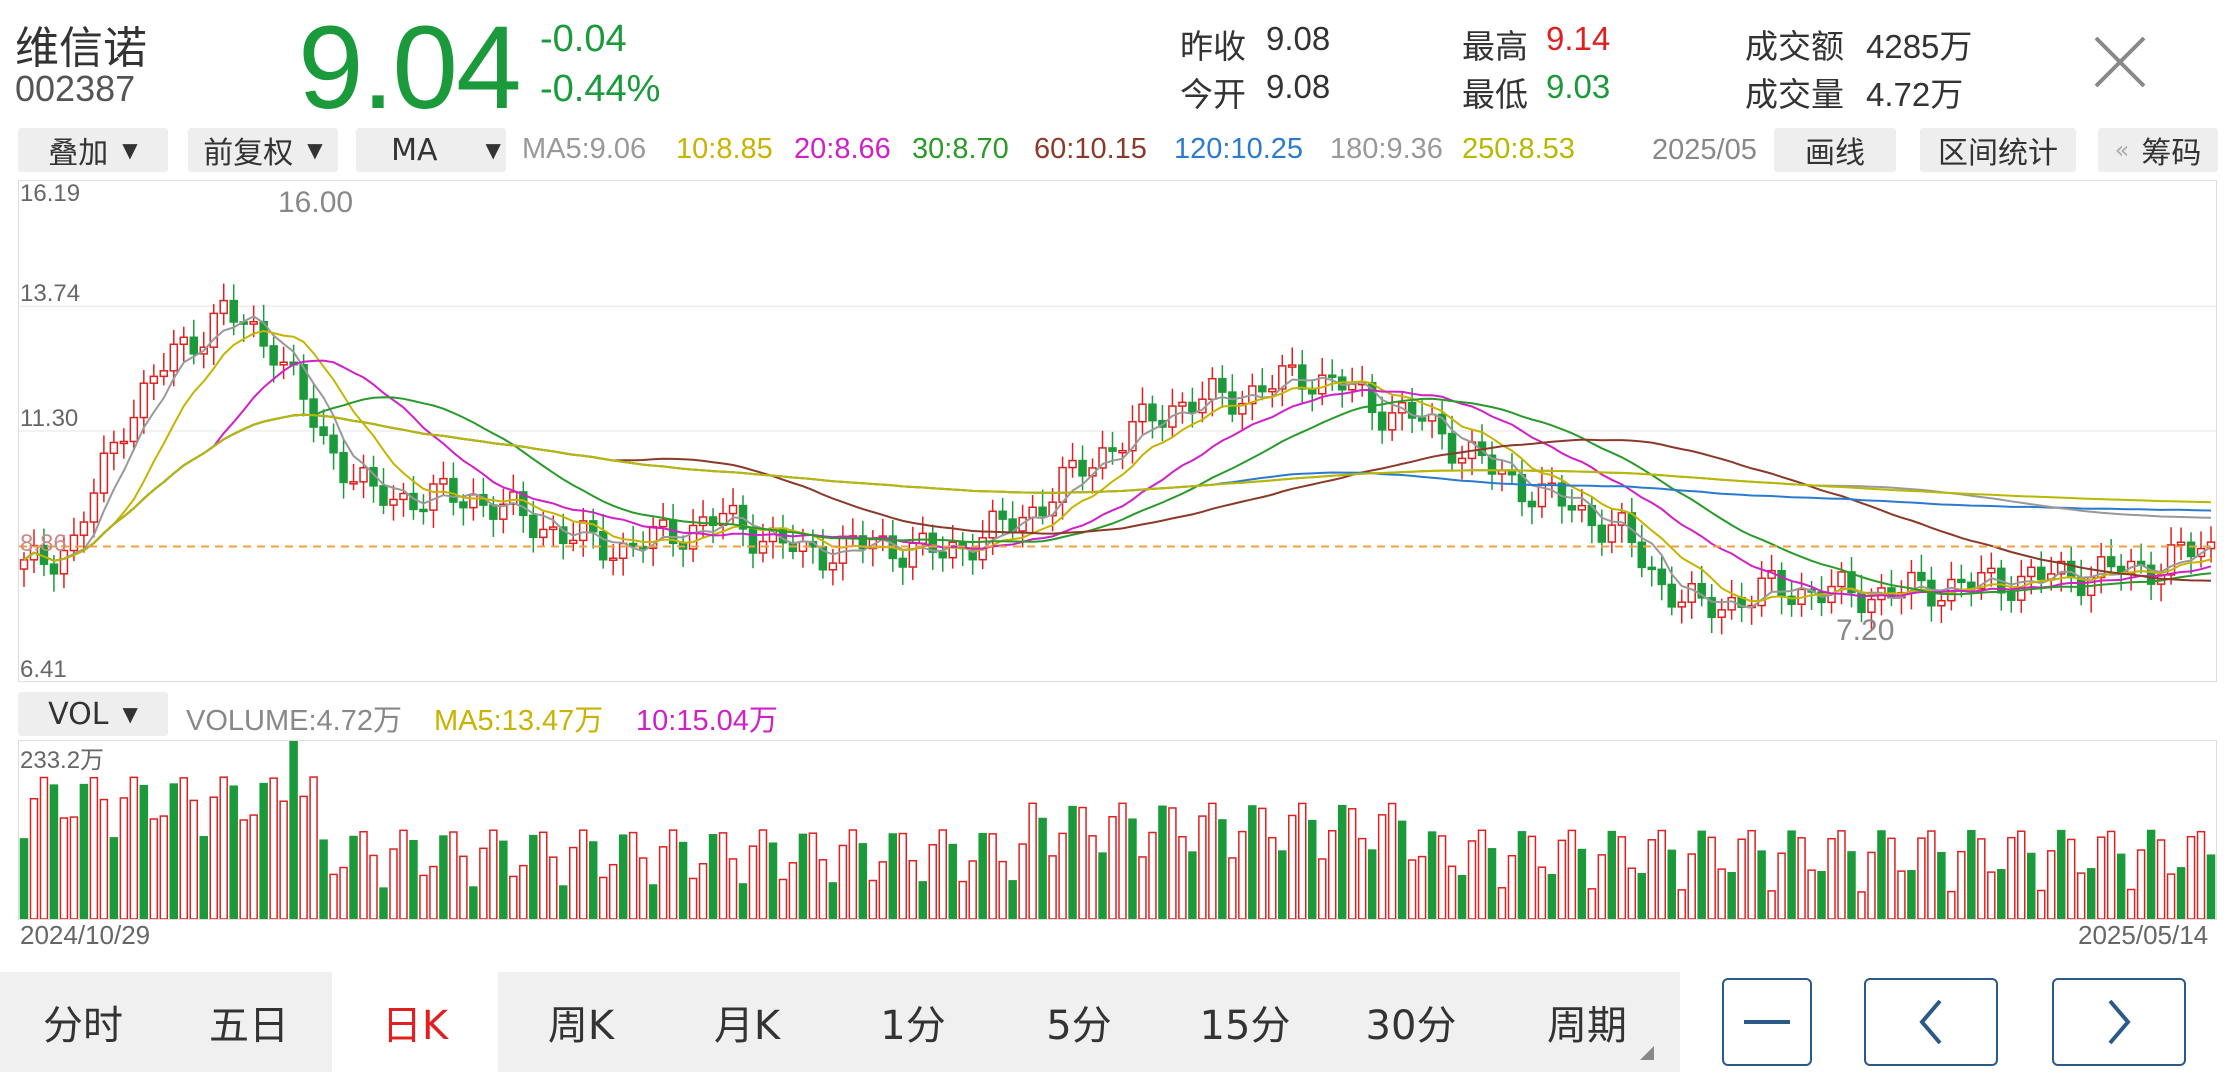 This screenshot has width=2231, height=1080. What do you see at coordinates (2120, 62) in the screenshot?
I see `close-button` at bounding box center [2120, 62].